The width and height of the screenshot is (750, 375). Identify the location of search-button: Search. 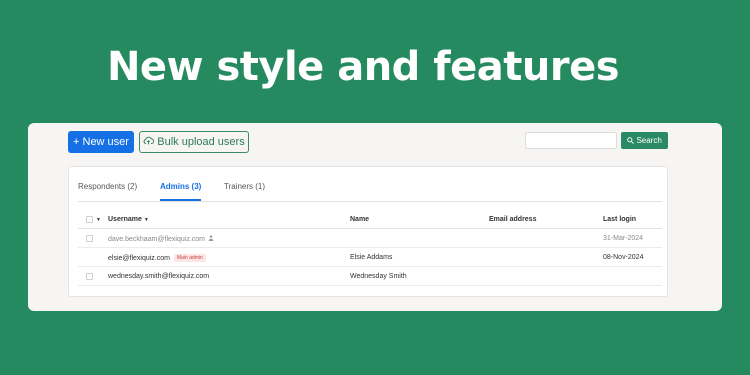
(644, 140).